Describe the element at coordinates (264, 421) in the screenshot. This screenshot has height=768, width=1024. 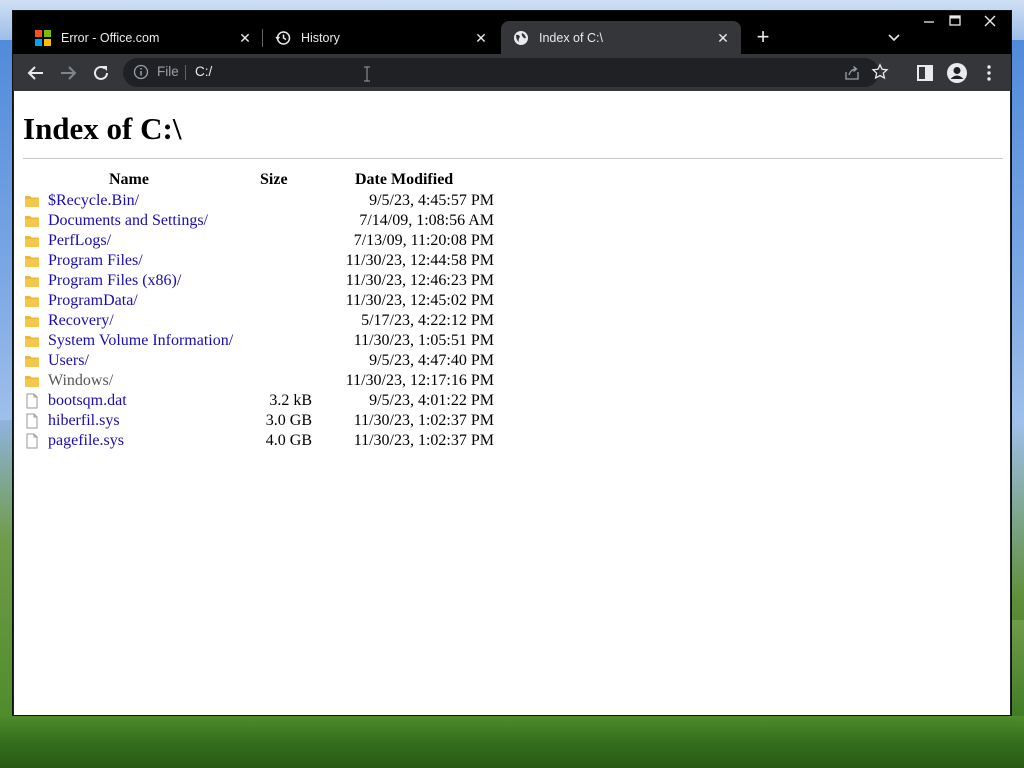
I see `table-row: hiberfil.sys 3.0 GB 11/30/23, 1:02:37 PM` at that location.